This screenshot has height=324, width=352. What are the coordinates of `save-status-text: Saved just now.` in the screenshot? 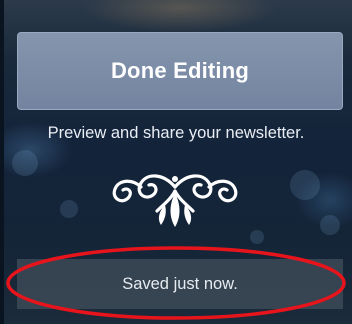 It's located at (180, 283).